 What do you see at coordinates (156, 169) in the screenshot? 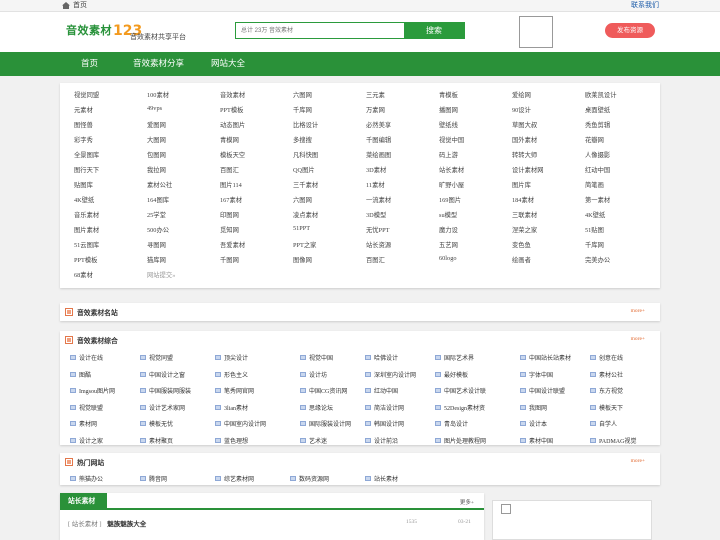
I see `directory-link: 我拉网` at bounding box center [156, 169].